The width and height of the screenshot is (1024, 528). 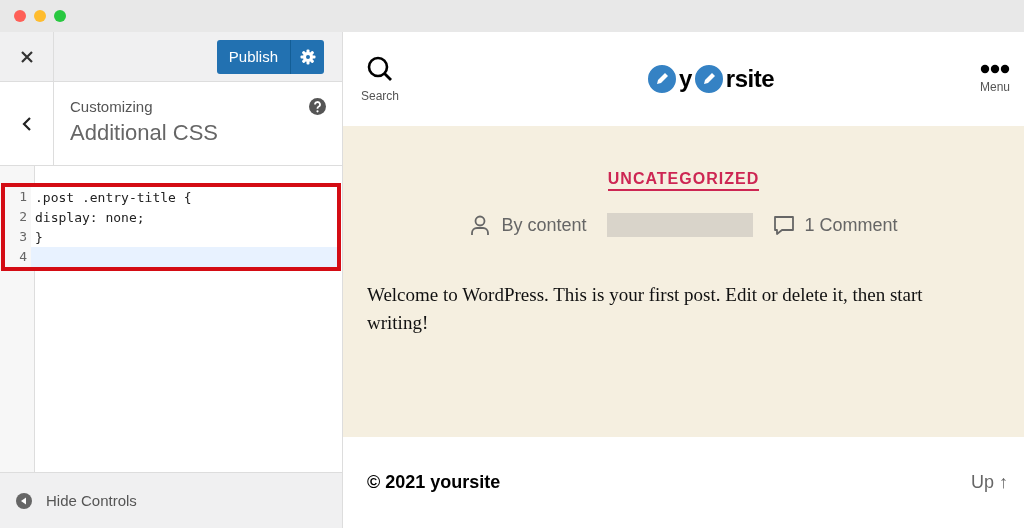 I want to click on line-number: 1, so click(x=18, y=197).